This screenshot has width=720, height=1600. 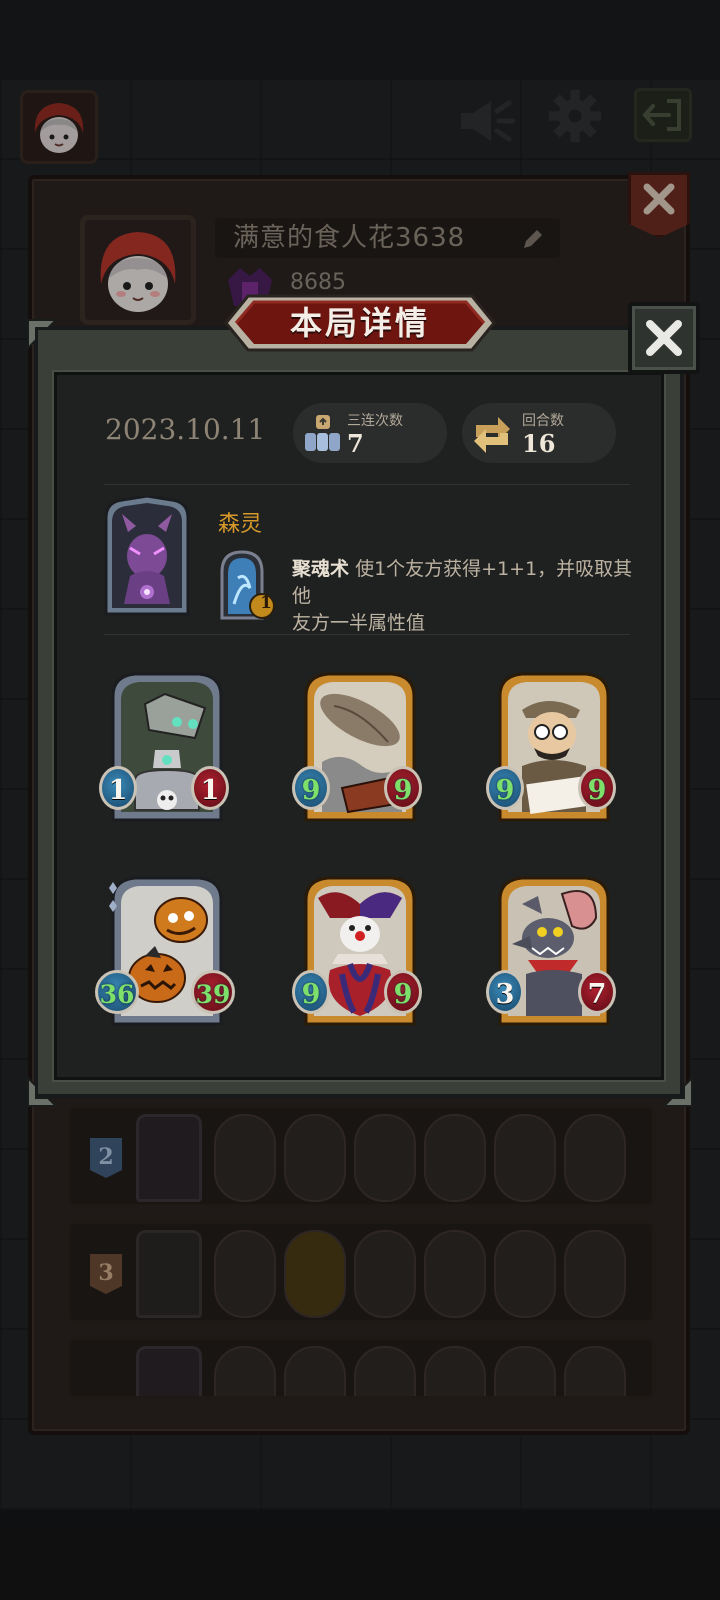 I want to click on hero-name: 森灵, so click(x=240, y=524).